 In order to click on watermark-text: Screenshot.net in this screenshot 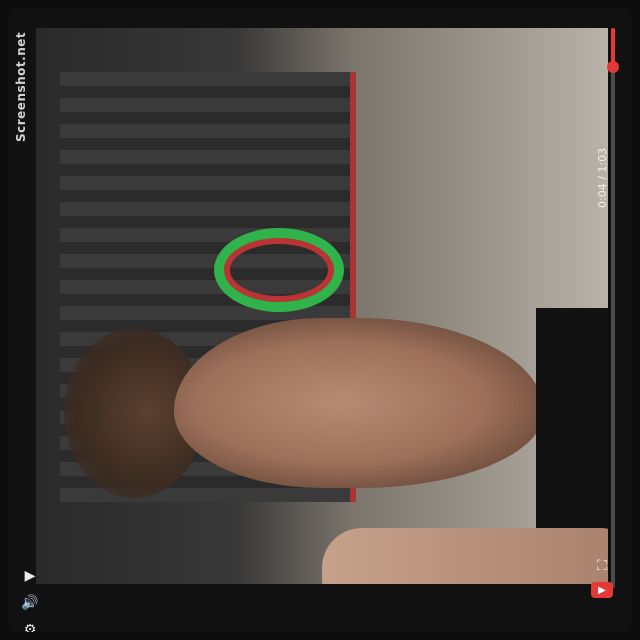, I will do `click(21, 86)`.